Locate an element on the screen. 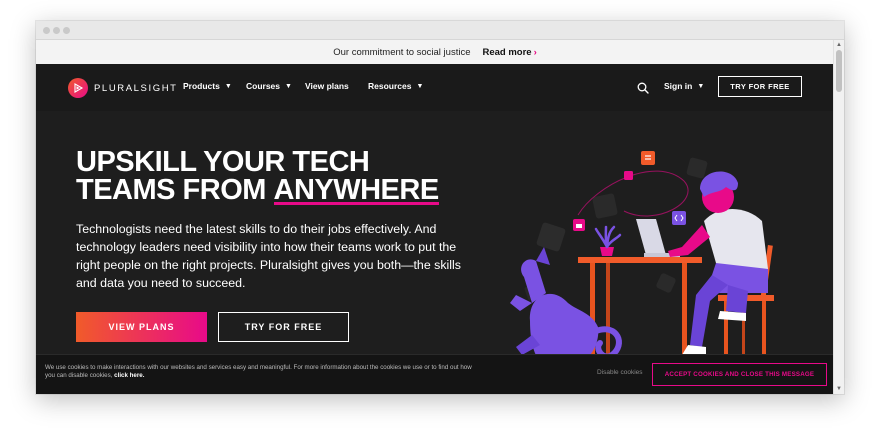 The width and height of the screenshot is (880, 446). search-icon is located at coordinates (643, 87).